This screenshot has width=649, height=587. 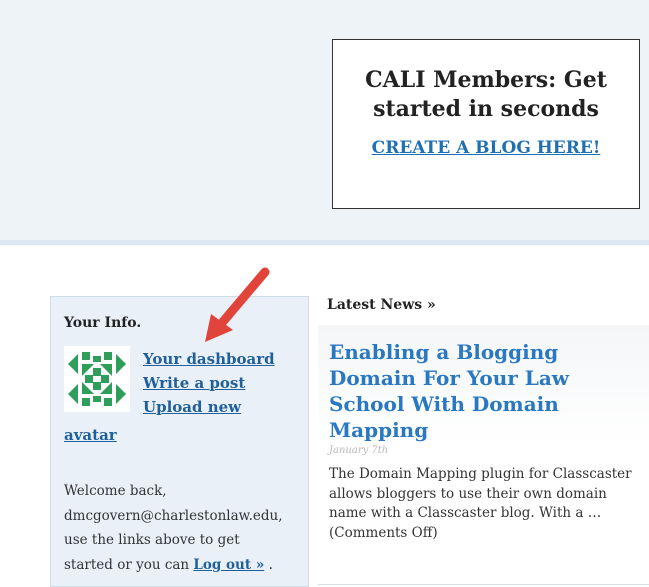 I want to click on identicon-svg, so click(x=97, y=379).